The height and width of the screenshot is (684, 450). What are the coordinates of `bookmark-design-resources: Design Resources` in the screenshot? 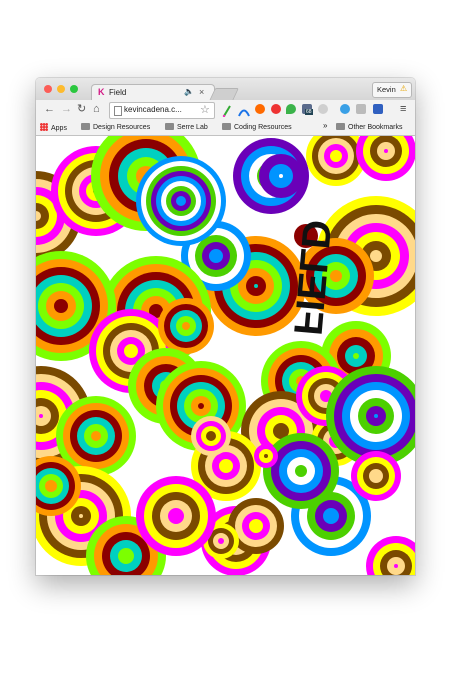 It's located at (115, 127).